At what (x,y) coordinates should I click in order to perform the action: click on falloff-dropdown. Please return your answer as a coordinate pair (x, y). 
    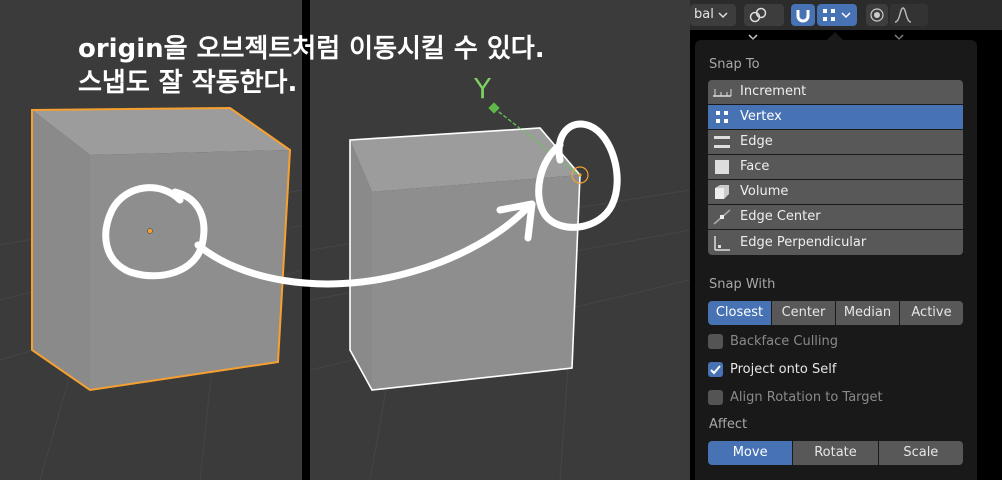
    Looking at the image, I should click on (909, 22).